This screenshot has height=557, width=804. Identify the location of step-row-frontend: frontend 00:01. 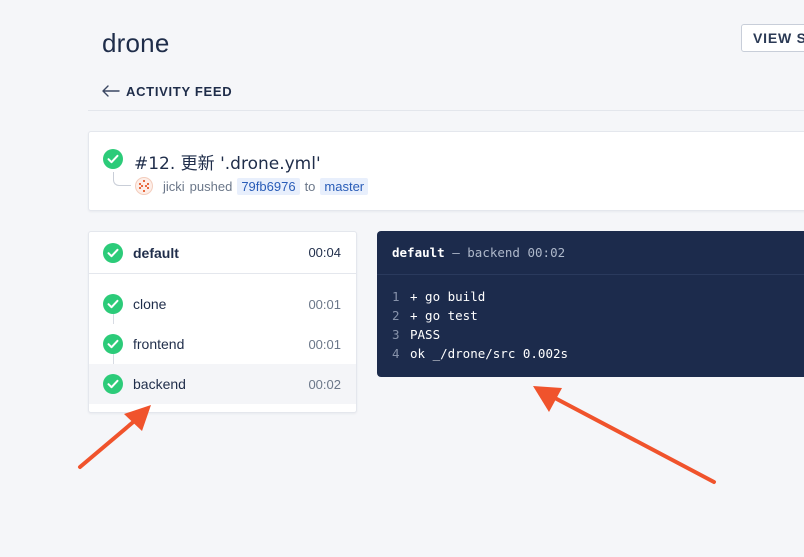
(222, 344).